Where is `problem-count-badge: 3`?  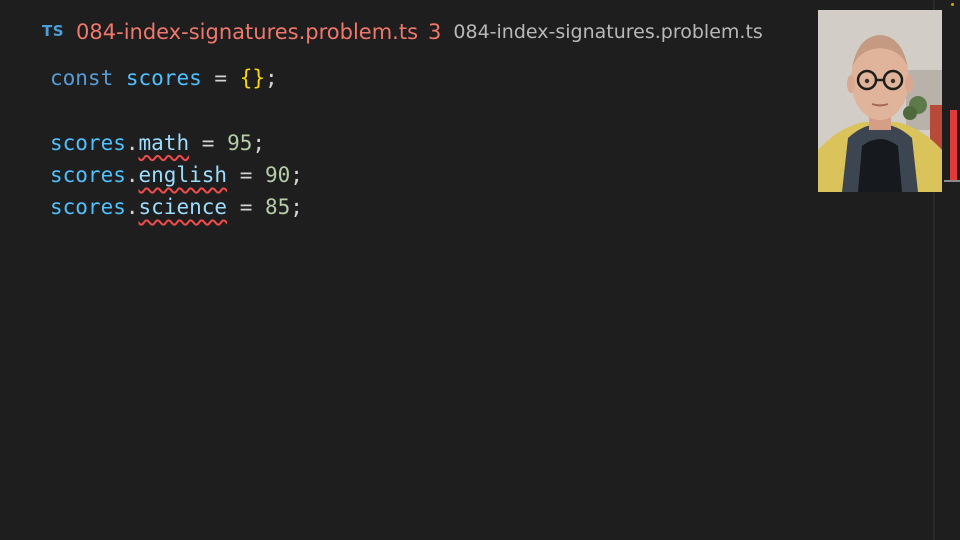 problem-count-badge: 3 is located at coordinates (435, 32).